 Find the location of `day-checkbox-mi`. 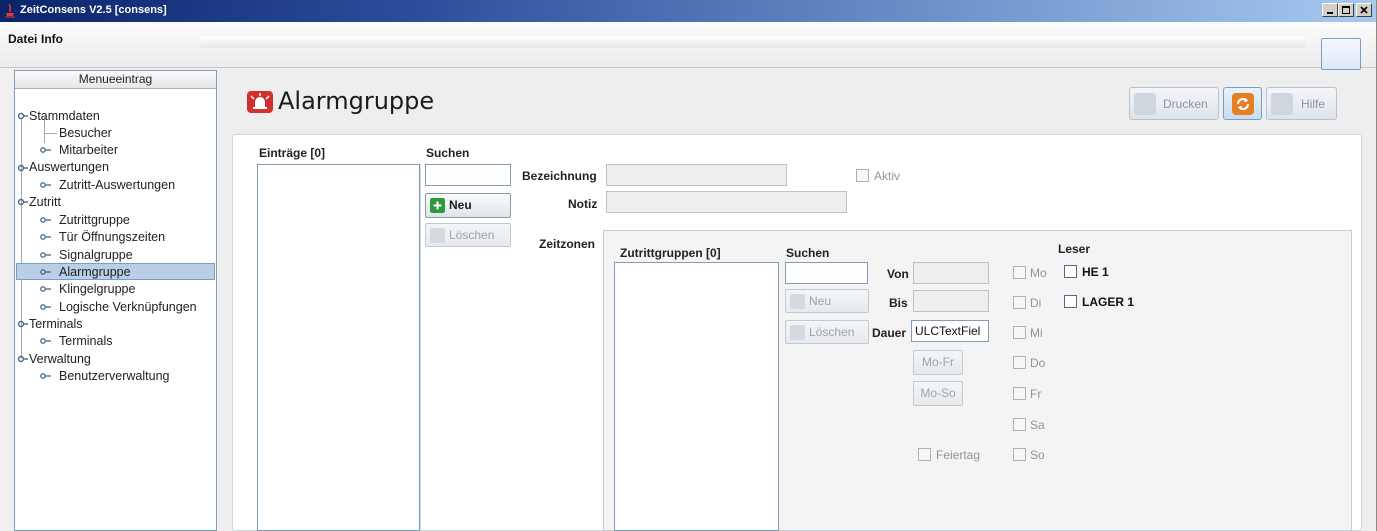

day-checkbox-mi is located at coordinates (1019, 332).